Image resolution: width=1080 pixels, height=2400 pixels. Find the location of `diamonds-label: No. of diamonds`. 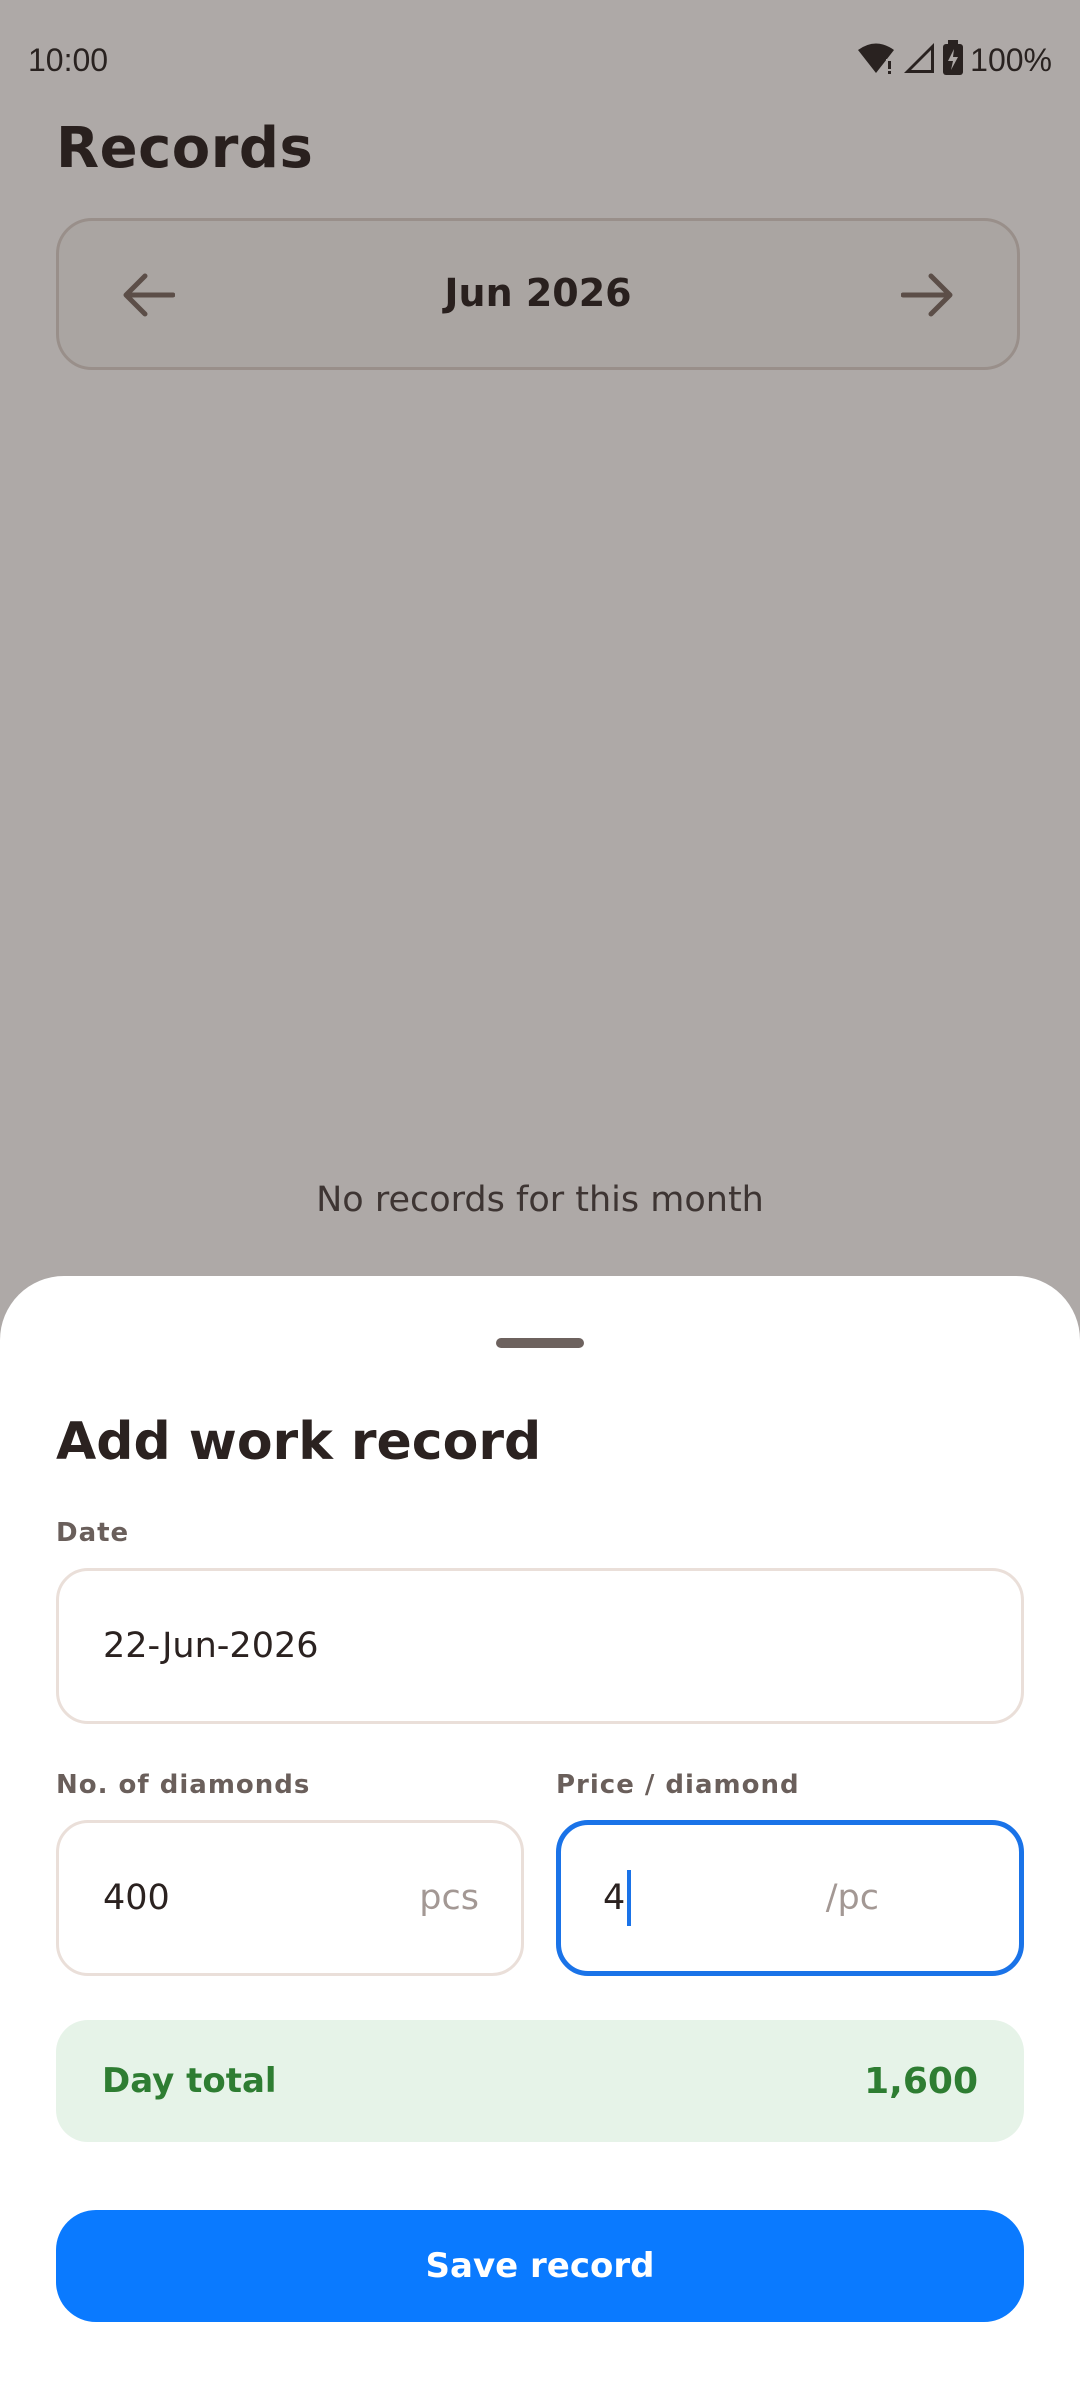

diamonds-label: No. of diamonds is located at coordinates (183, 1785).